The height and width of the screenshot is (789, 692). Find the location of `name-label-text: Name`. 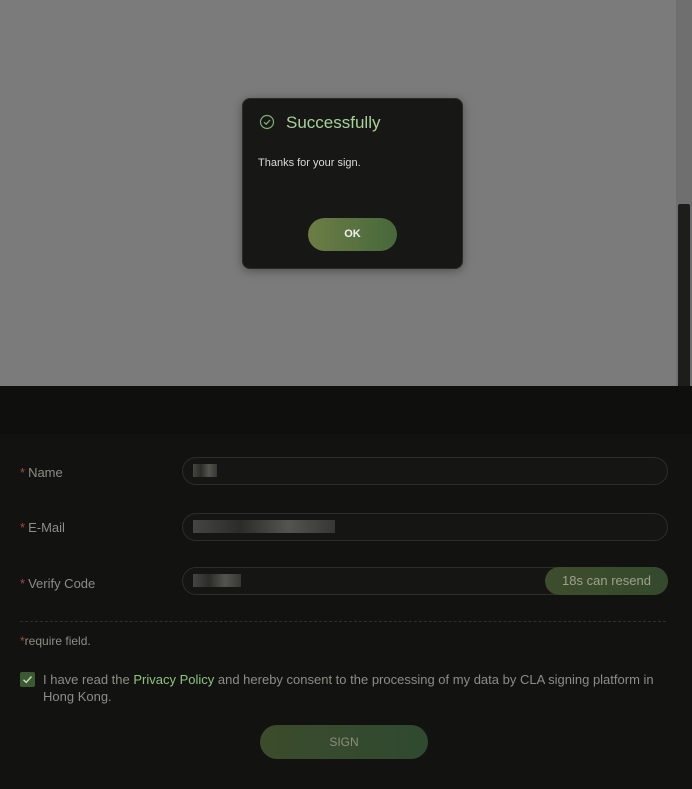

name-label-text: Name is located at coordinates (45, 472).